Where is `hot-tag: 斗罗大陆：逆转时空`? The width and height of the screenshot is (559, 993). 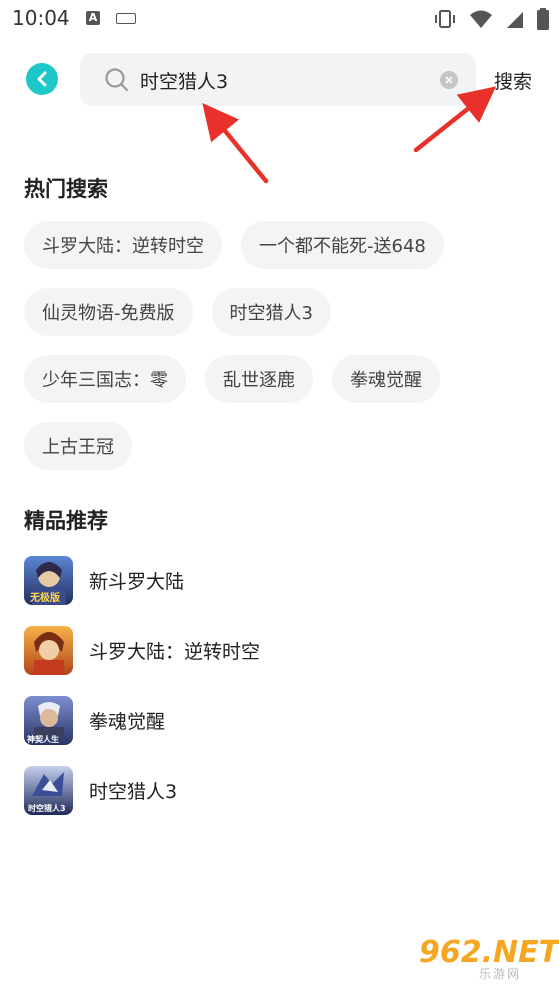 hot-tag: 斗罗大陆：逆转时空 is located at coordinates (123, 245).